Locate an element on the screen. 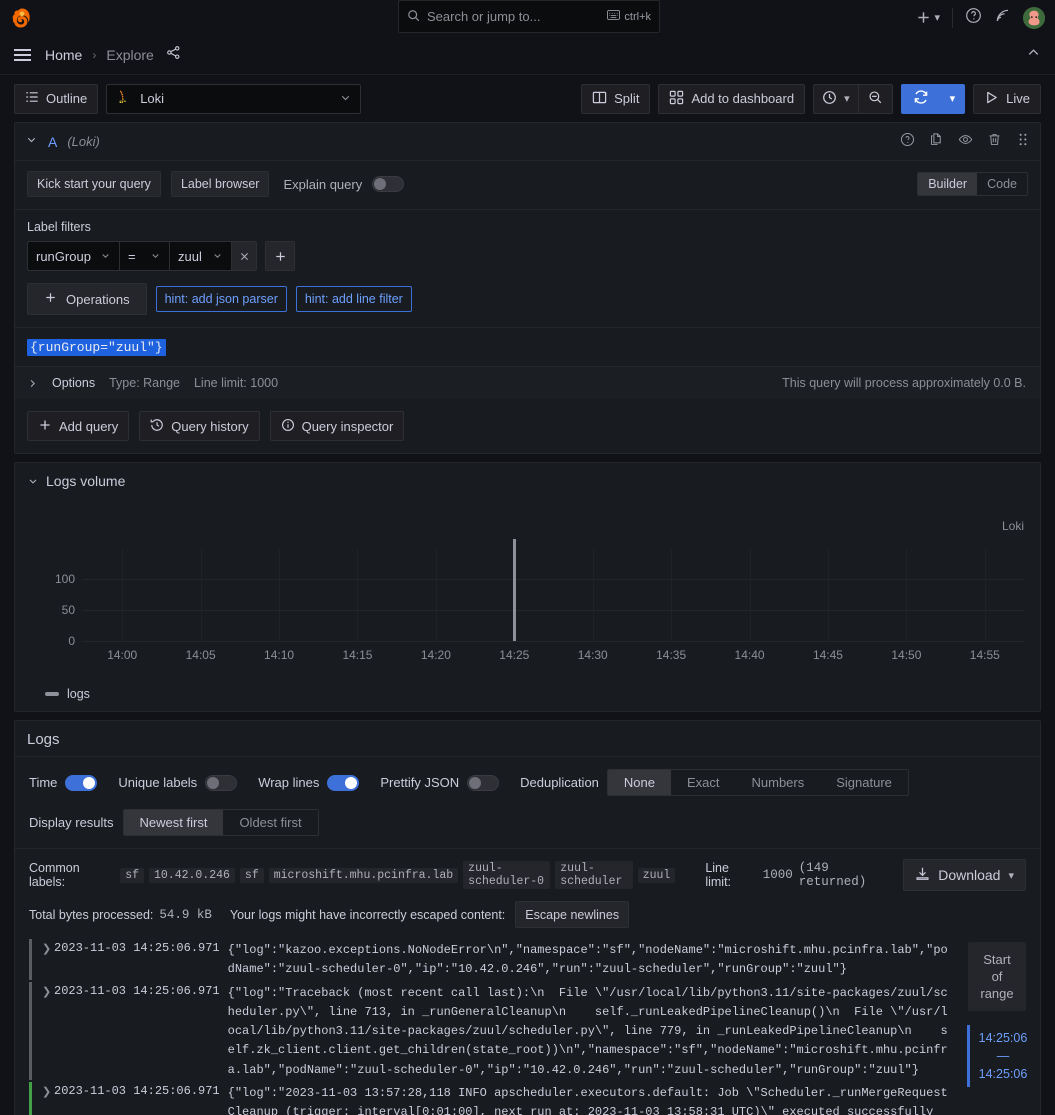 This screenshot has height=1115, width=1055. chart-series-label: Loki is located at coordinates (1012, 526).